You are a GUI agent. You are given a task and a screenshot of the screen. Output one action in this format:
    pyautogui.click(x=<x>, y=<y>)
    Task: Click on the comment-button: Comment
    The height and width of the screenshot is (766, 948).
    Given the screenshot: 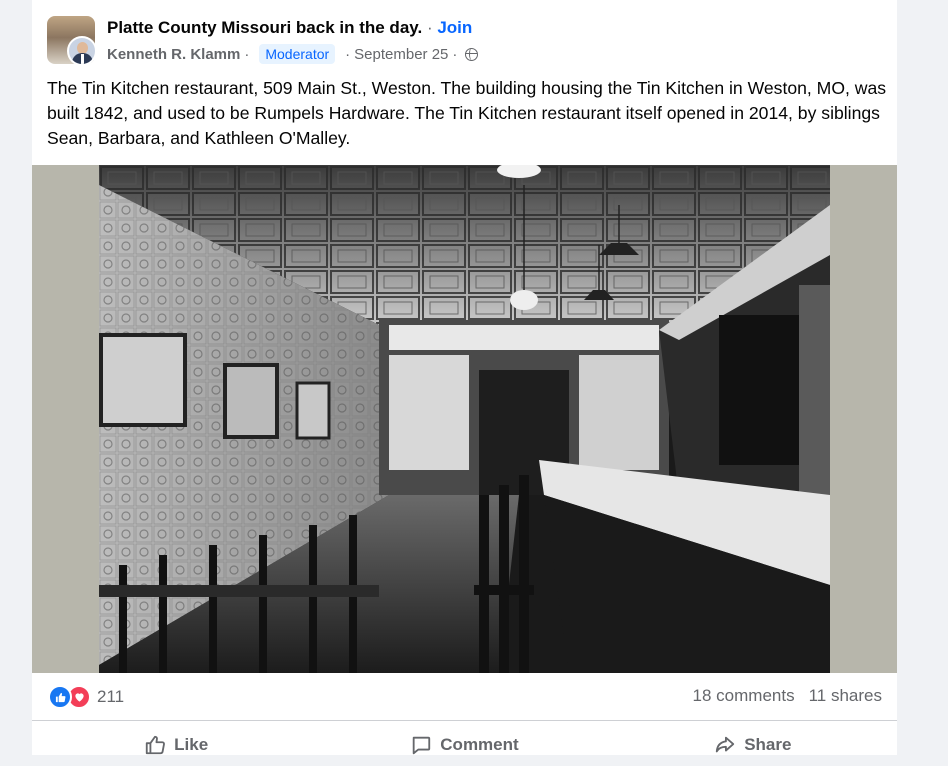 What is the action you would take?
    pyautogui.click(x=464, y=743)
    